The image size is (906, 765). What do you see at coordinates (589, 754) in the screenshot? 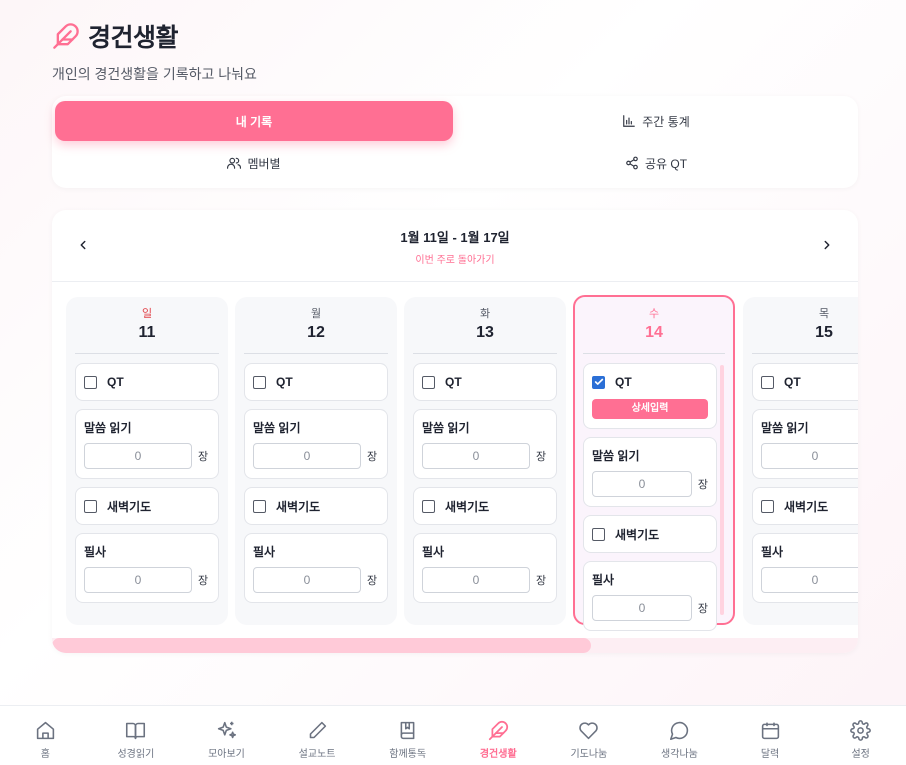
I see `nav-label: 기도나눔` at bounding box center [589, 754].